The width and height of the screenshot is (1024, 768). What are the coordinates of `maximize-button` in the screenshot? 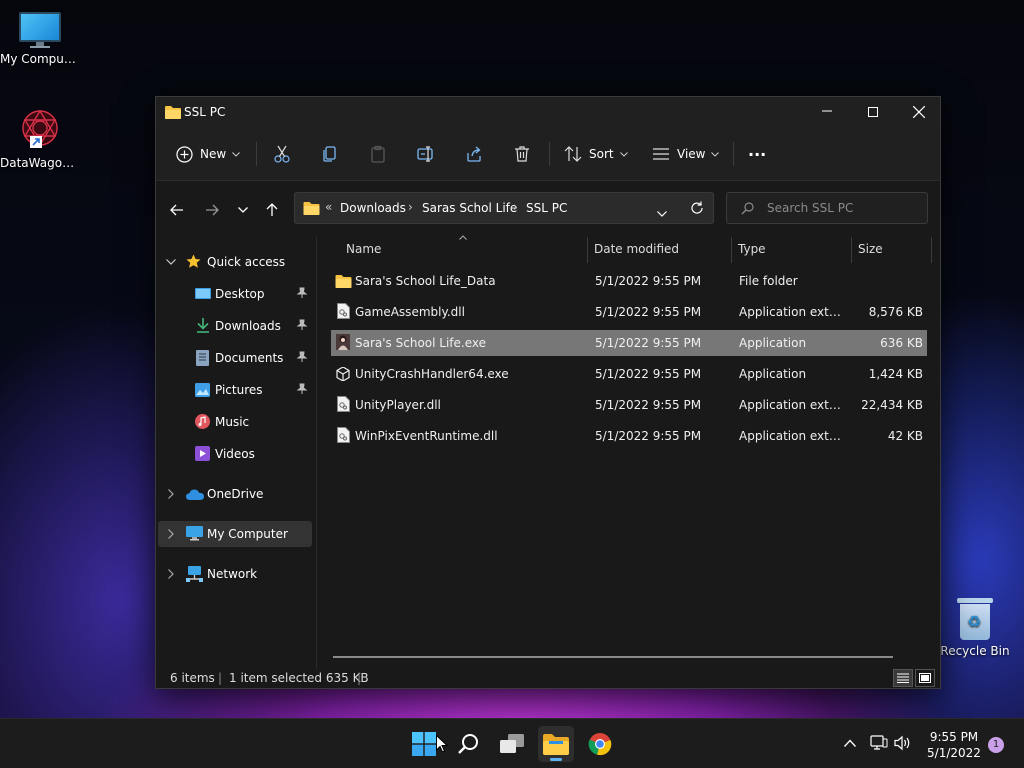 It's located at (873, 112).